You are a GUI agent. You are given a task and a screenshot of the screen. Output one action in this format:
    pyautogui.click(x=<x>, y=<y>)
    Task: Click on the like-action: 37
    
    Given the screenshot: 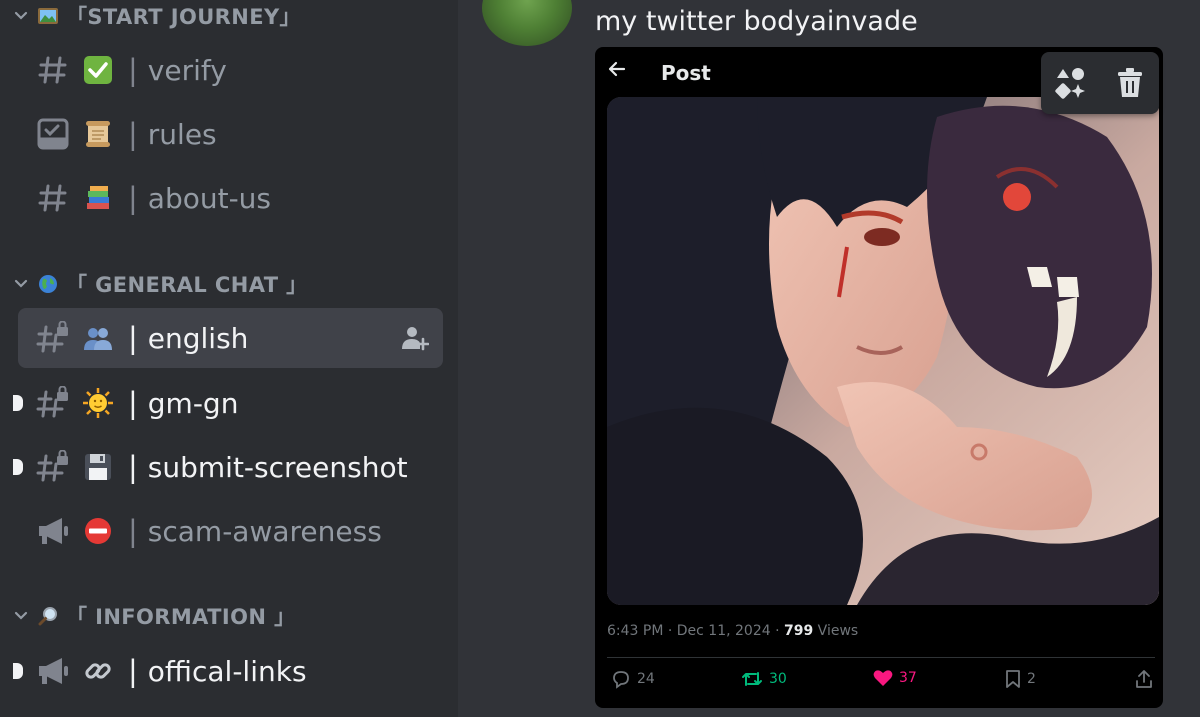 What is the action you would take?
    pyautogui.click(x=895, y=678)
    